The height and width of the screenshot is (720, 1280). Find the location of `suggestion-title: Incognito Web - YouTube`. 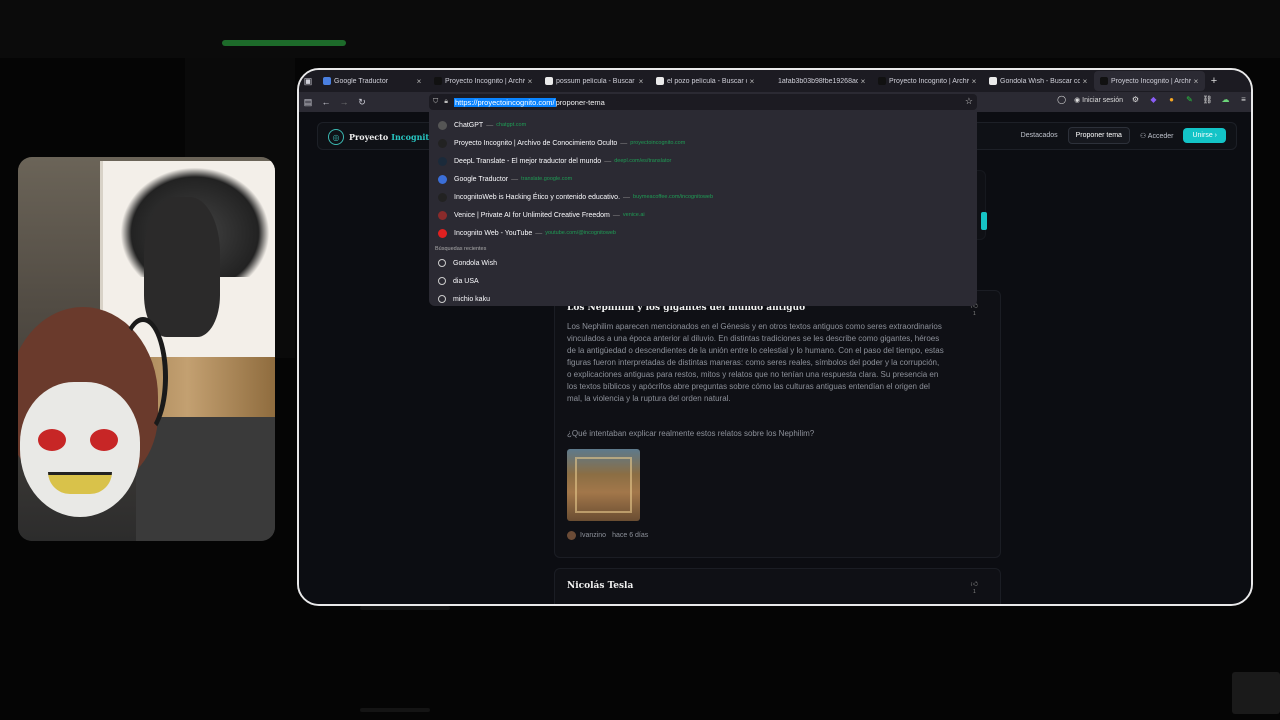

suggestion-title: Incognito Web - YouTube is located at coordinates (493, 233).